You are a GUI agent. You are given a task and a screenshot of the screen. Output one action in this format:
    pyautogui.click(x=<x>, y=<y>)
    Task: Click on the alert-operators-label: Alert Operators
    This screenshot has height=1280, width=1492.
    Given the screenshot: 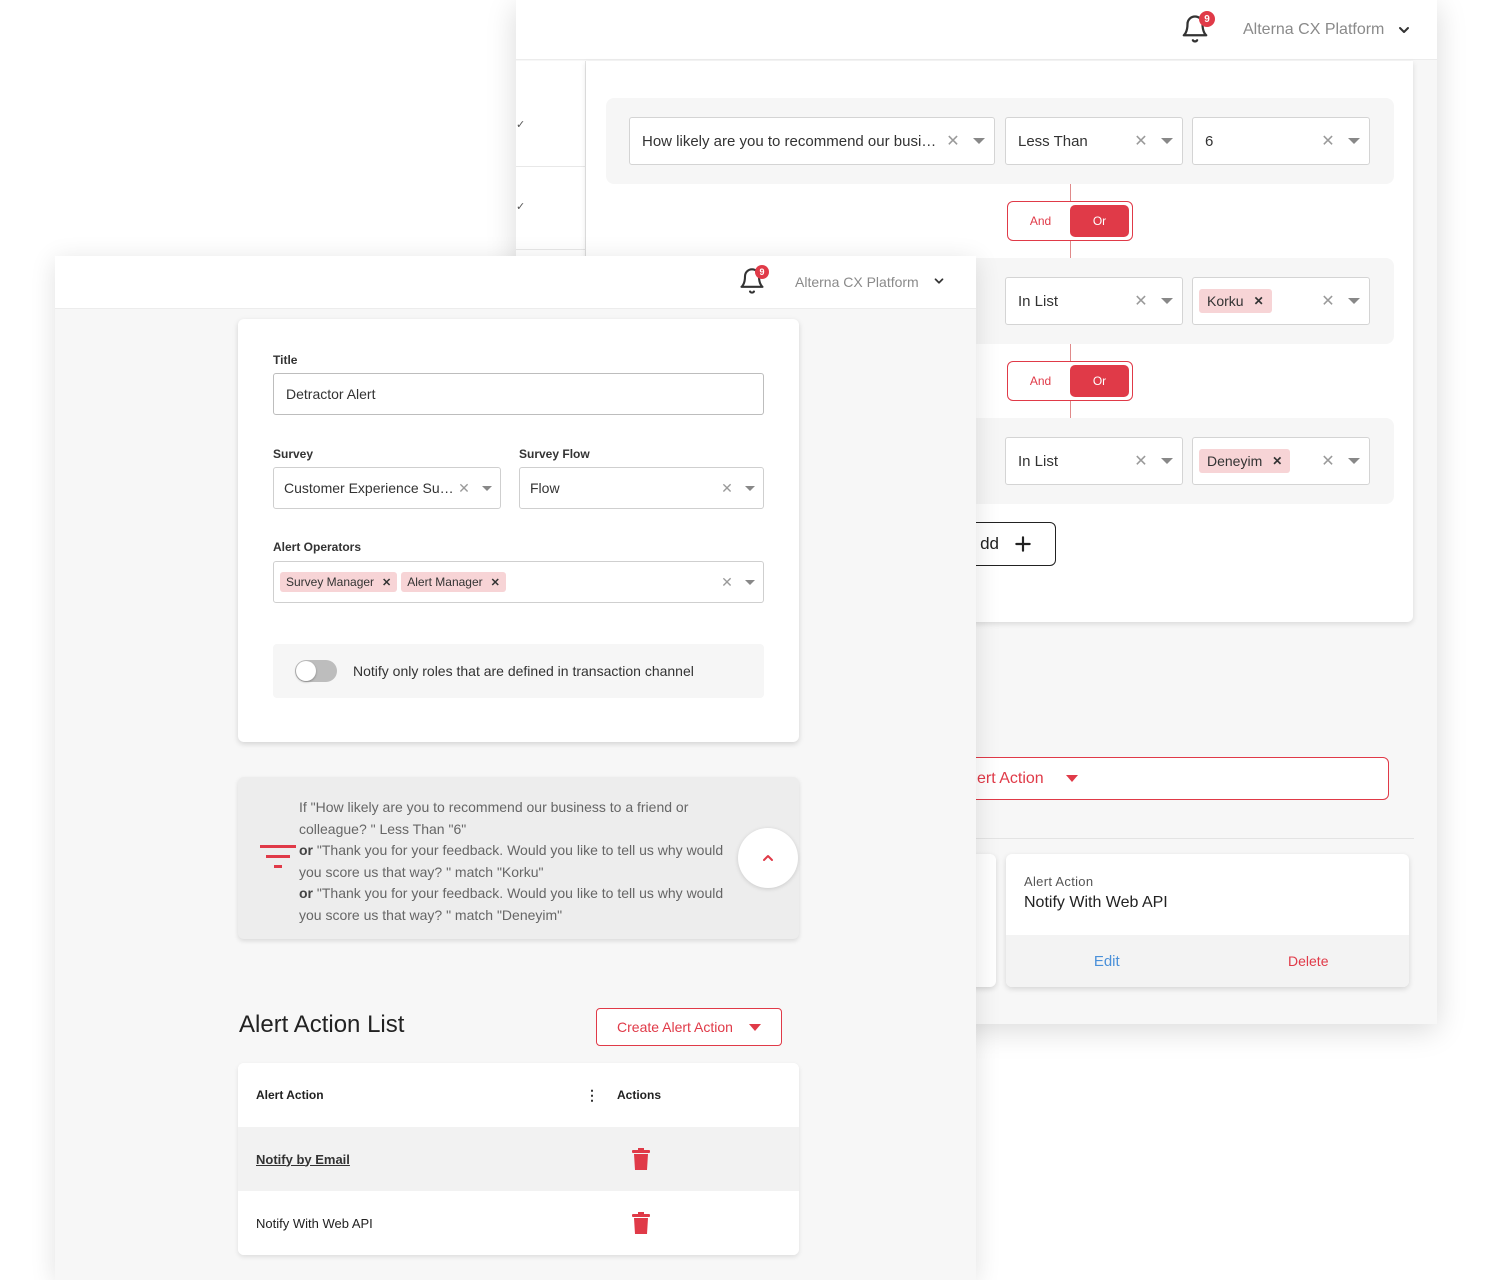 What is the action you would take?
    pyautogui.click(x=317, y=547)
    